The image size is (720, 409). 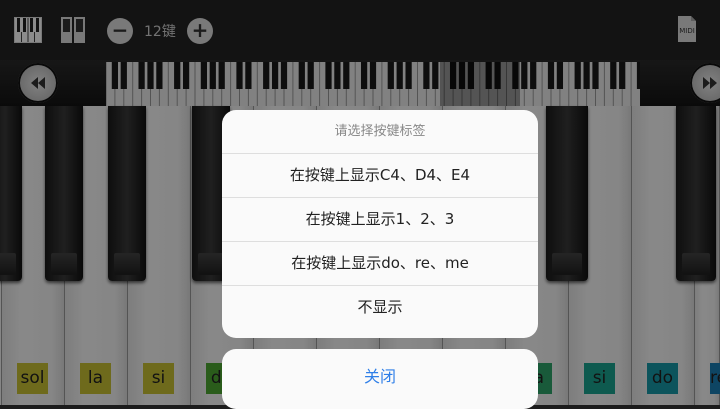 I want to click on close-button: 关闭, so click(x=380, y=379).